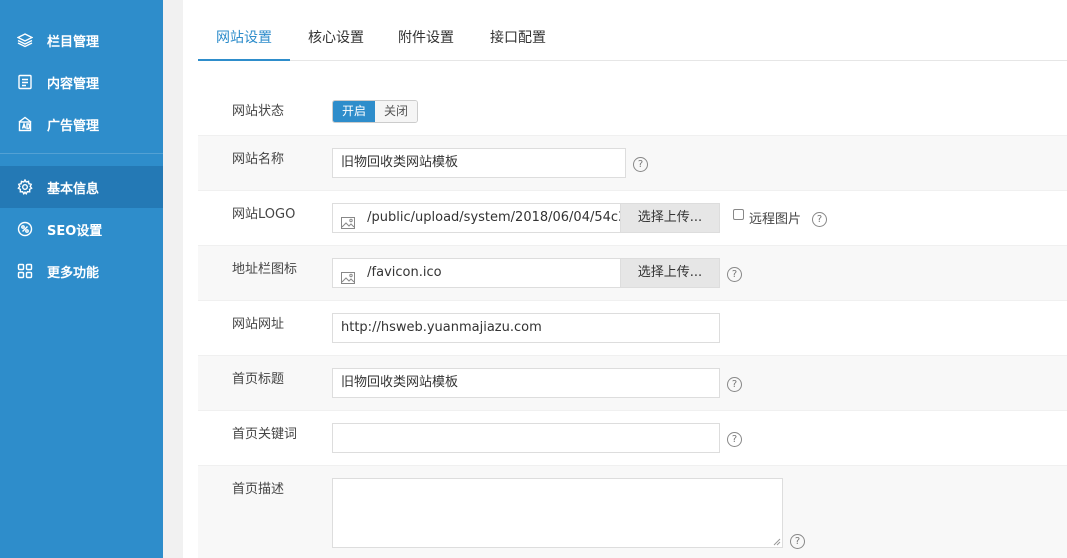 The image size is (1067, 558). What do you see at coordinates (258, 111) in the screenshot?
I see `site-status-label: 网站状态` at bounding box center [258, 111].